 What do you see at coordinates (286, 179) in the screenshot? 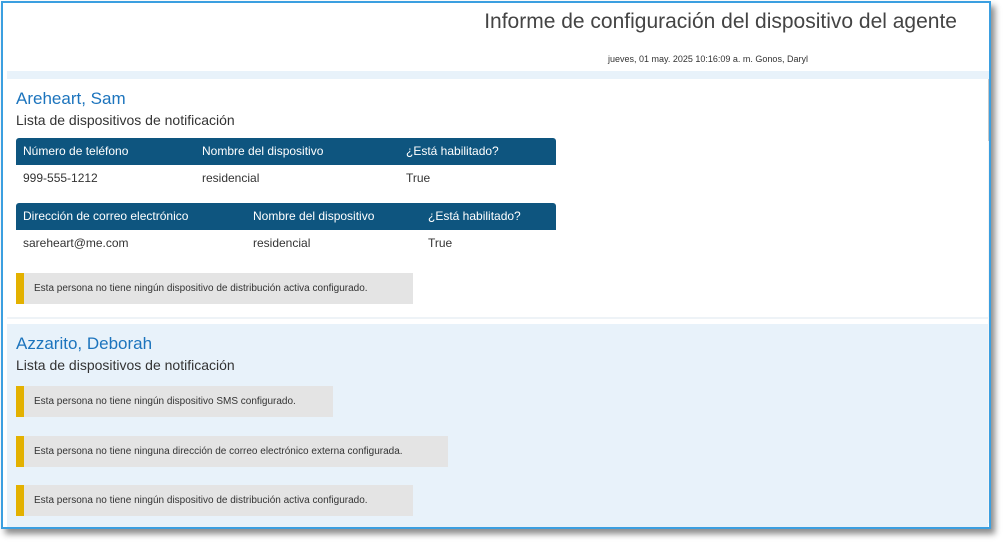
I see `table-row: 999-555-1212 residencial True` at bounding box center [286, 179].